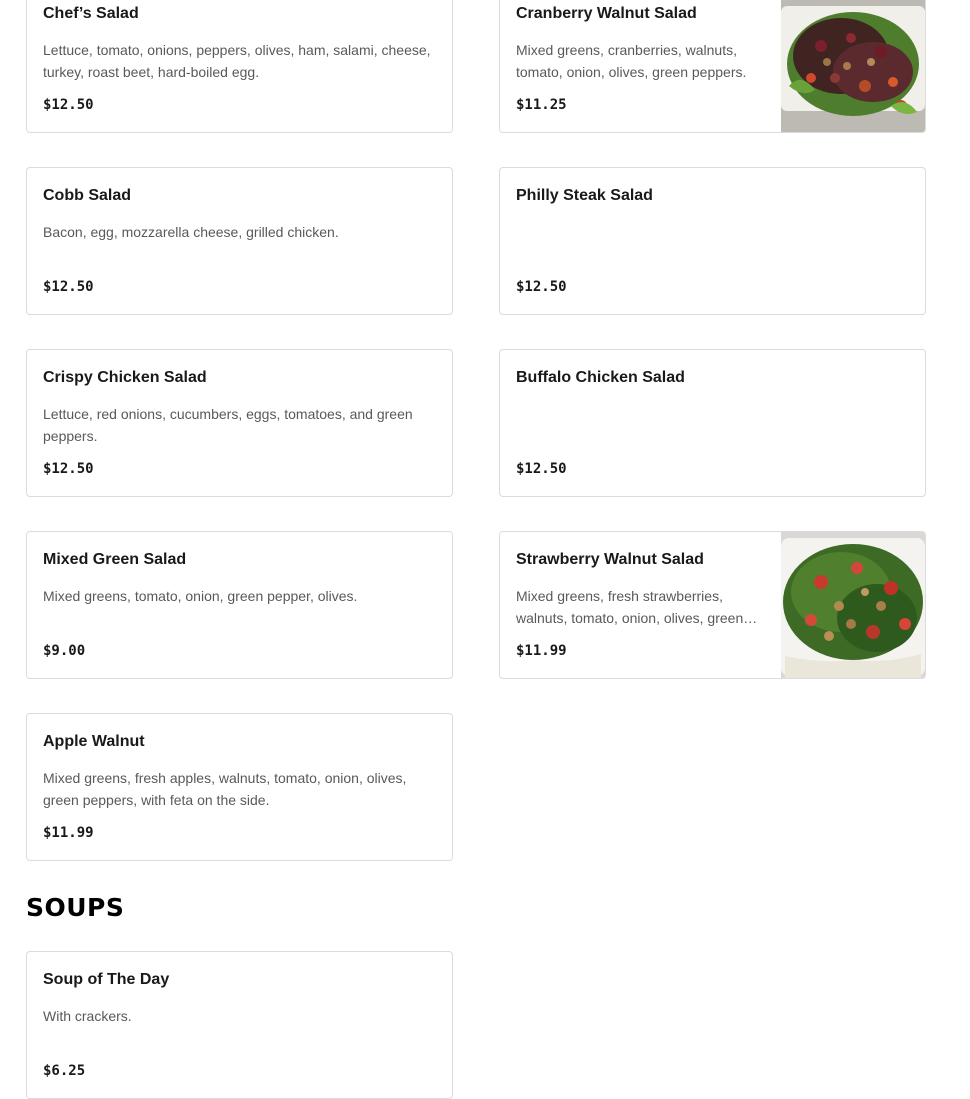 Image resolution: width=970 pixels, height=1099 pixels. I want to click on item-name: Philly Steak Salad, so click(584, 195).